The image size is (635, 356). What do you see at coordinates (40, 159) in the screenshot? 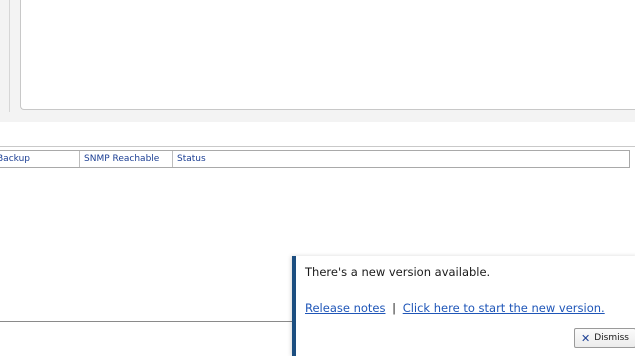
I see `column-header-backup: Backup` at bounding box center [40, 159].